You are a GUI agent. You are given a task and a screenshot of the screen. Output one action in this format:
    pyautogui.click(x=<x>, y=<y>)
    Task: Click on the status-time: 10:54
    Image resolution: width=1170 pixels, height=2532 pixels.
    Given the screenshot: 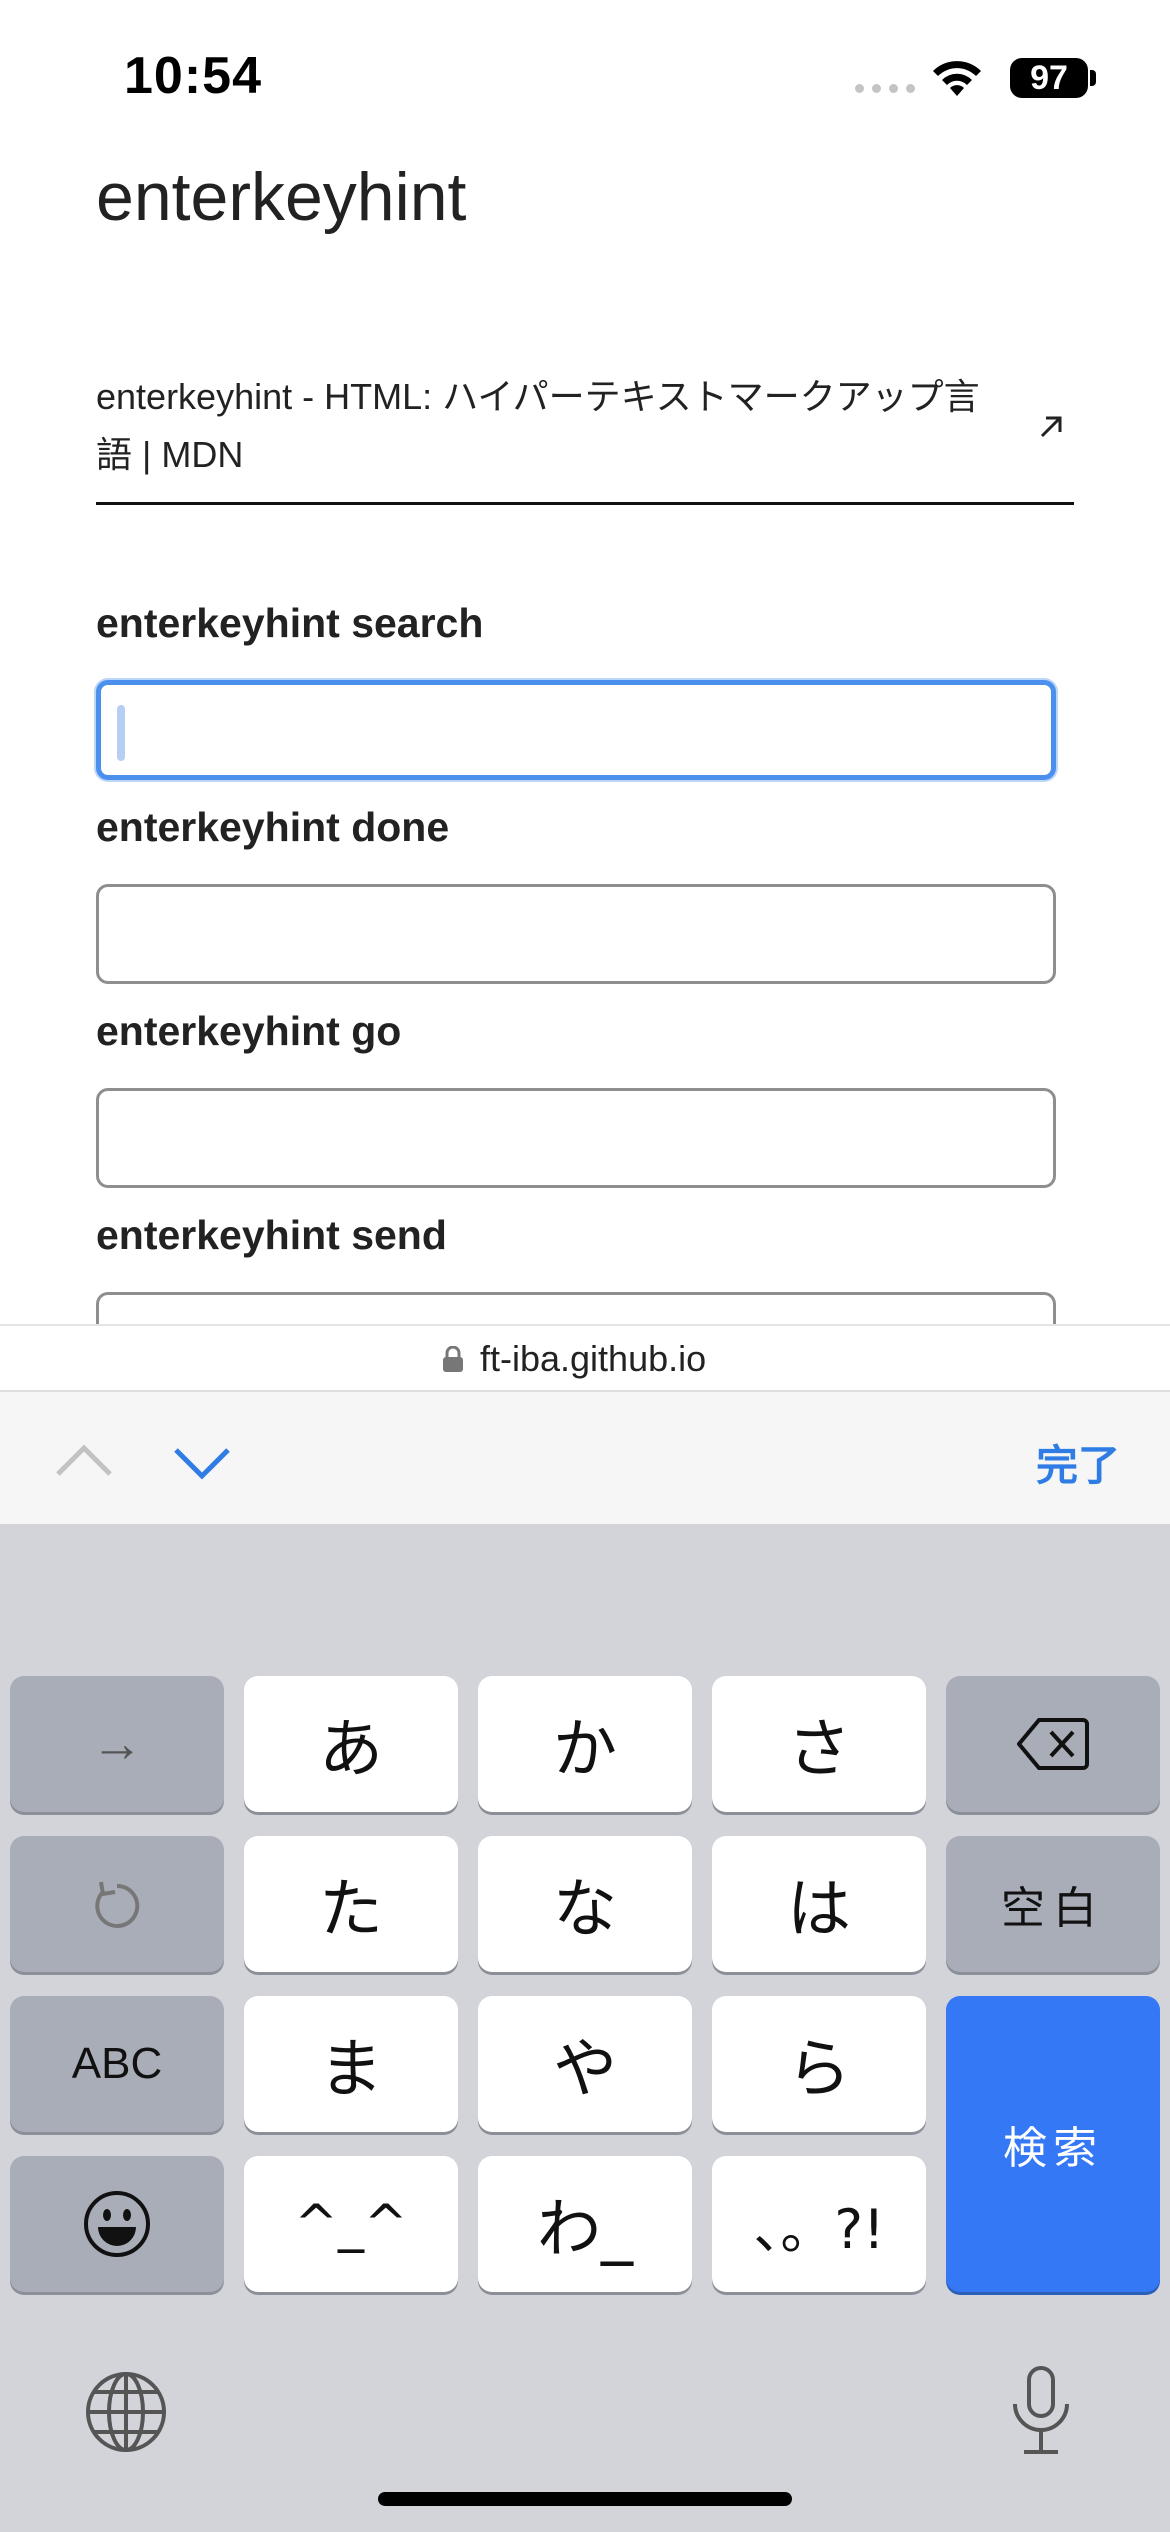 What is the action you would take?
    pyautogui.click(x=193, y=76)
    